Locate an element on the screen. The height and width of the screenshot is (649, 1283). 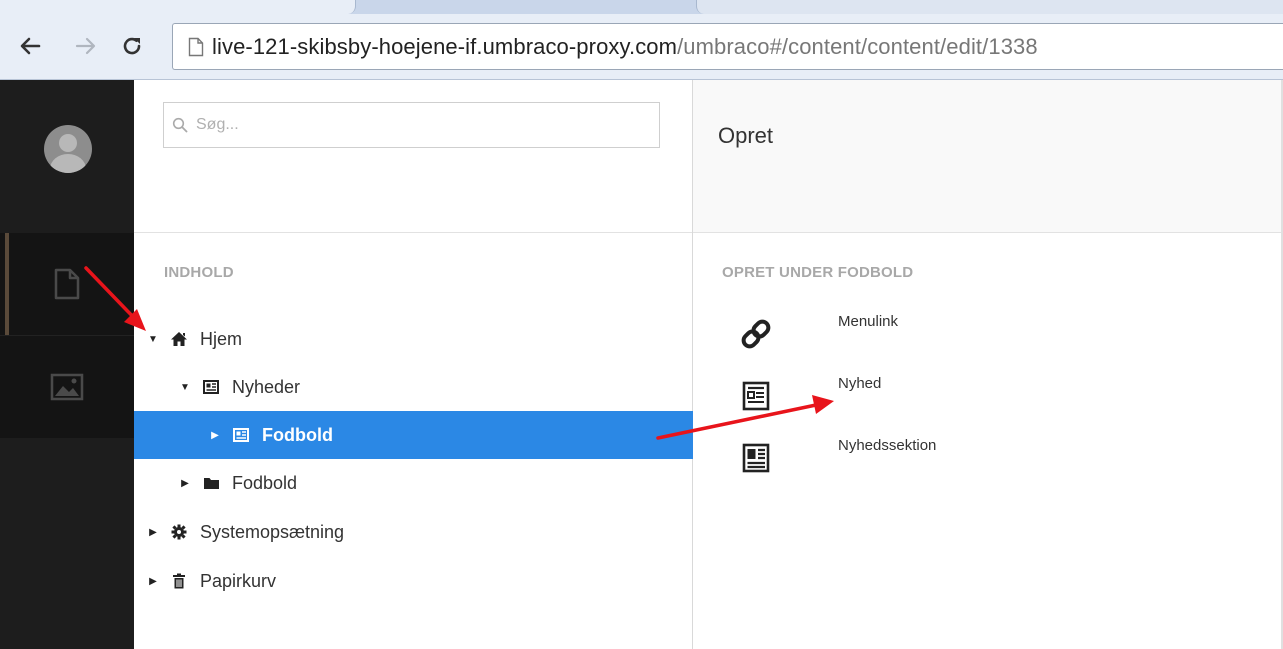
url-path: /umbraco#/content/content/edit/1338 is located at coordinates (857, 46).